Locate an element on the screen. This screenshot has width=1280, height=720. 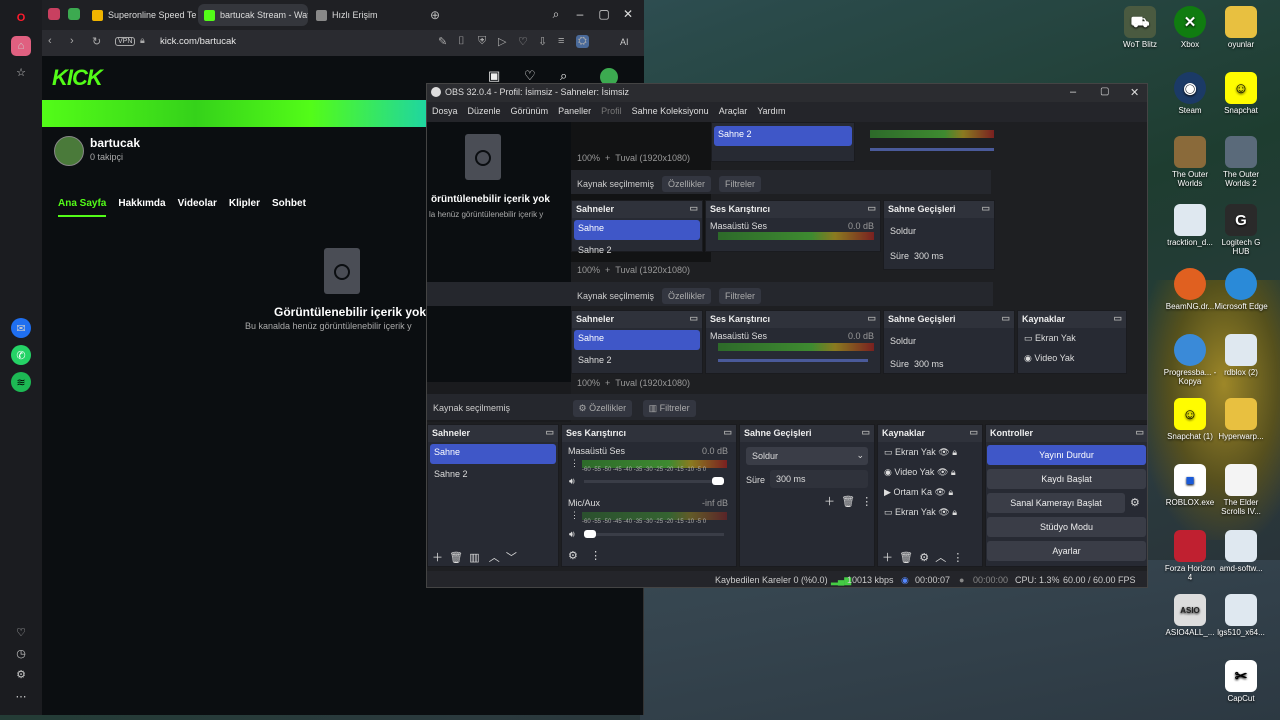
heart-outline-icon: ♡ is located at coordinates (523, 41).